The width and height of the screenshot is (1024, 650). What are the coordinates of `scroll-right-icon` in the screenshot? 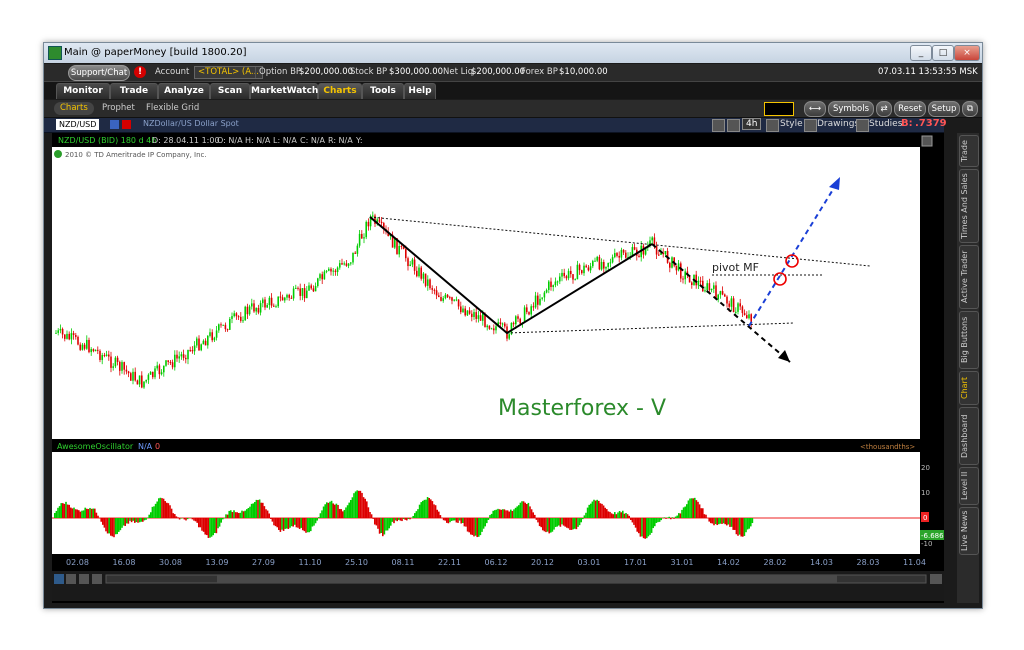 It's located at (936, 579).